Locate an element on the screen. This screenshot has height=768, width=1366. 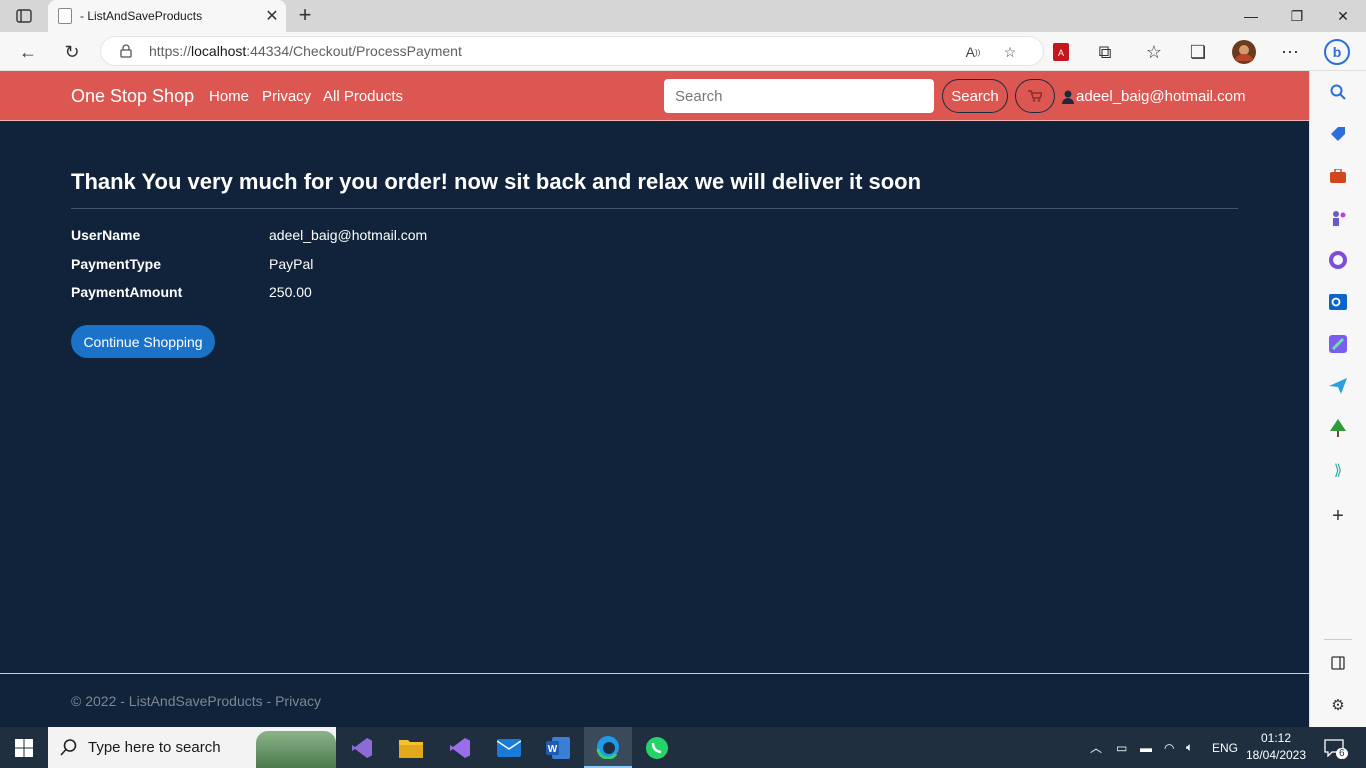
browser-tab-bar: - ListAndSaveProducts ✕ + — ❐ ✕ is located at coordinates (683, 16).